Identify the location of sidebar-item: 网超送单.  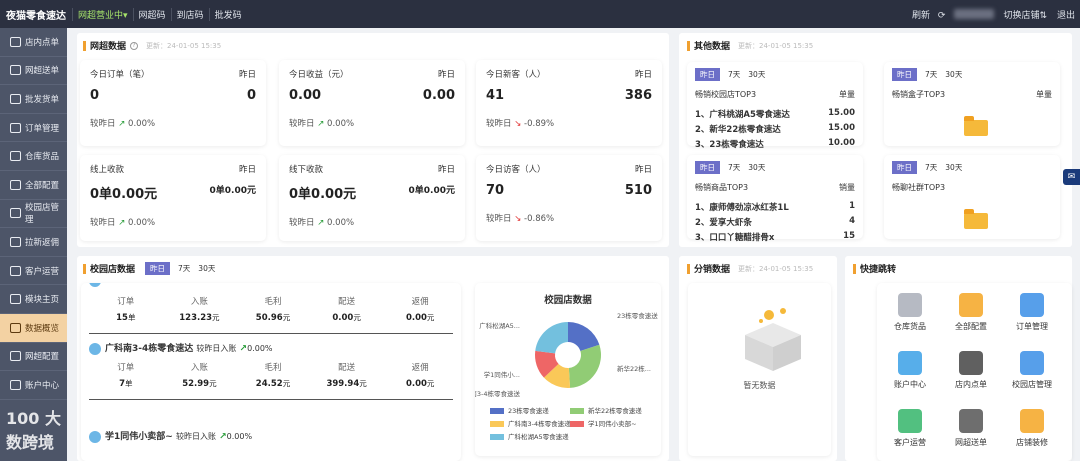
(33, 71).